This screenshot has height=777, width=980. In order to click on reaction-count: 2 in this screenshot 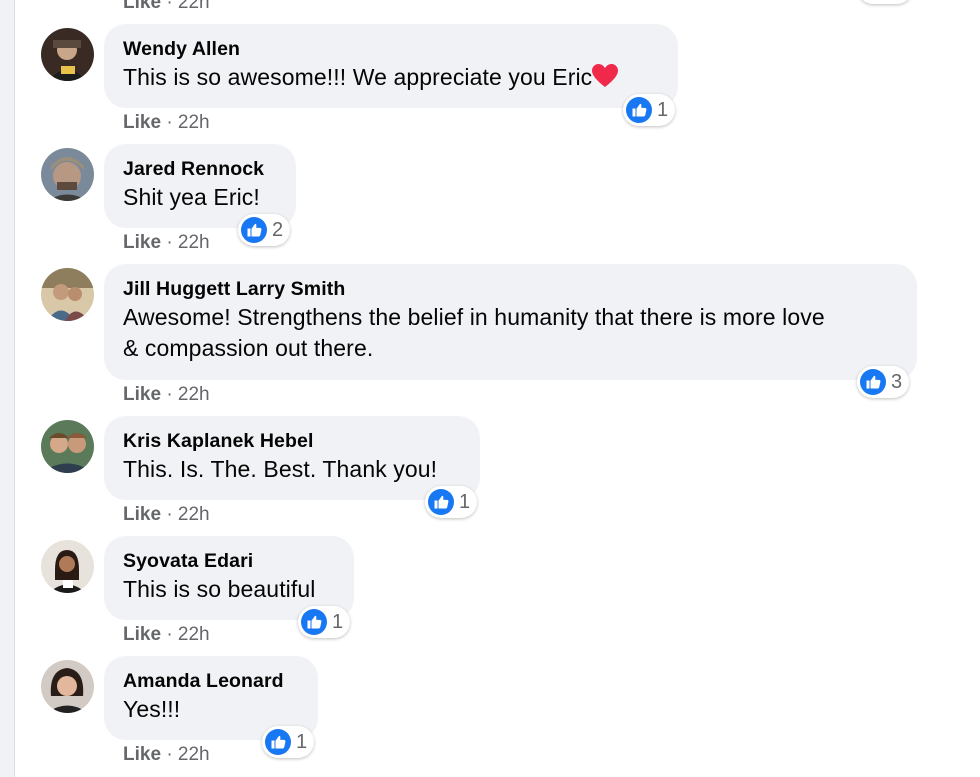, I will do `click(278, 229)`.